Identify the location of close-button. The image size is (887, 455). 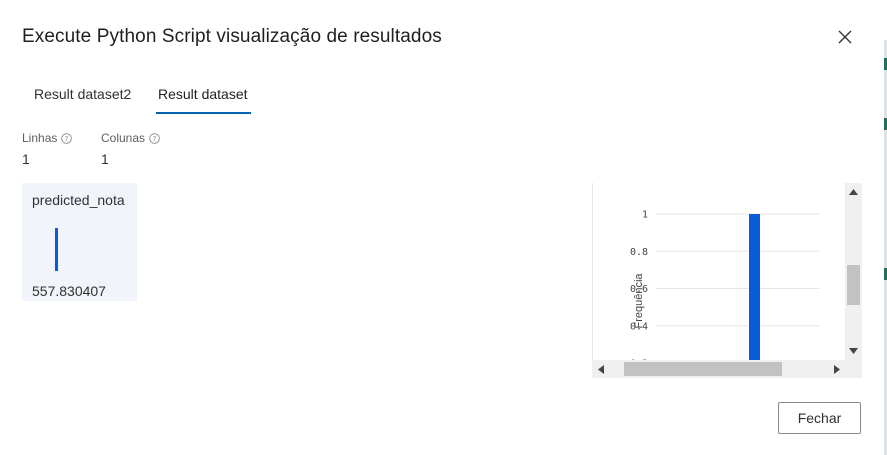
(845, 37).